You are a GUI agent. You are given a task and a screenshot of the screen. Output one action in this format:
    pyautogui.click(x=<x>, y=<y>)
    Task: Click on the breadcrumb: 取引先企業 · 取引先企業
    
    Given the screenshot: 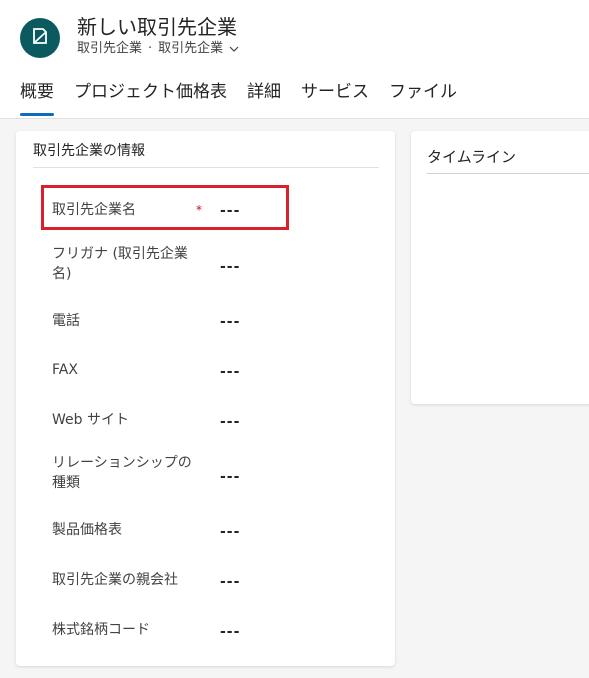 What is the action you would take?
    pyautogui.click(x=158, y=49)
    